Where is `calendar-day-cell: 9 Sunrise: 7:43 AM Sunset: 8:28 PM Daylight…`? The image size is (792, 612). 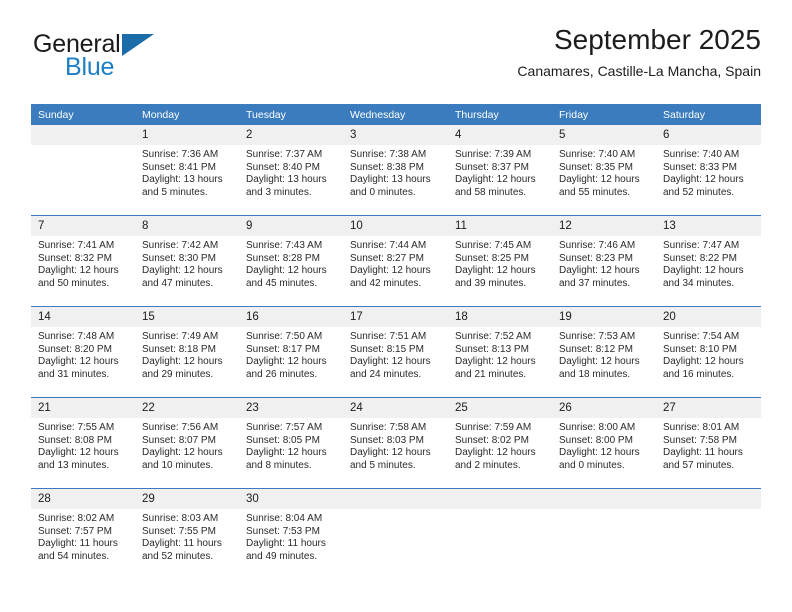
calendar-day-cell: 9 Sunrise: 7:43 AM Sunset: 8:28 PM Daylight… is located at coordinates (291, 261).